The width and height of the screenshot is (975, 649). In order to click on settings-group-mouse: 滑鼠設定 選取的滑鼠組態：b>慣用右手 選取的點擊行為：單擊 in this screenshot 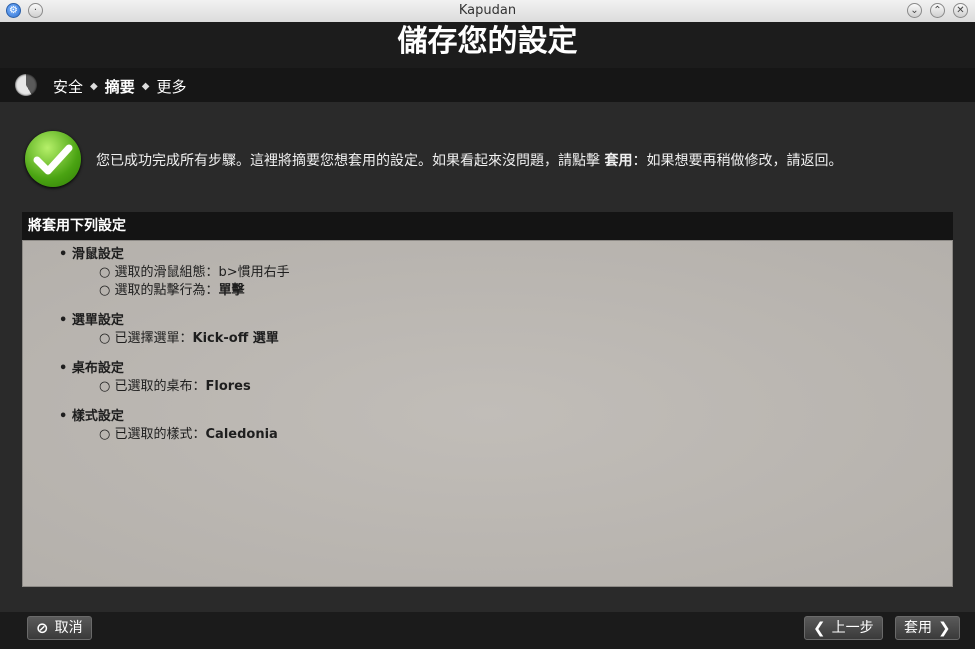, I will do `click(174, 273)`.